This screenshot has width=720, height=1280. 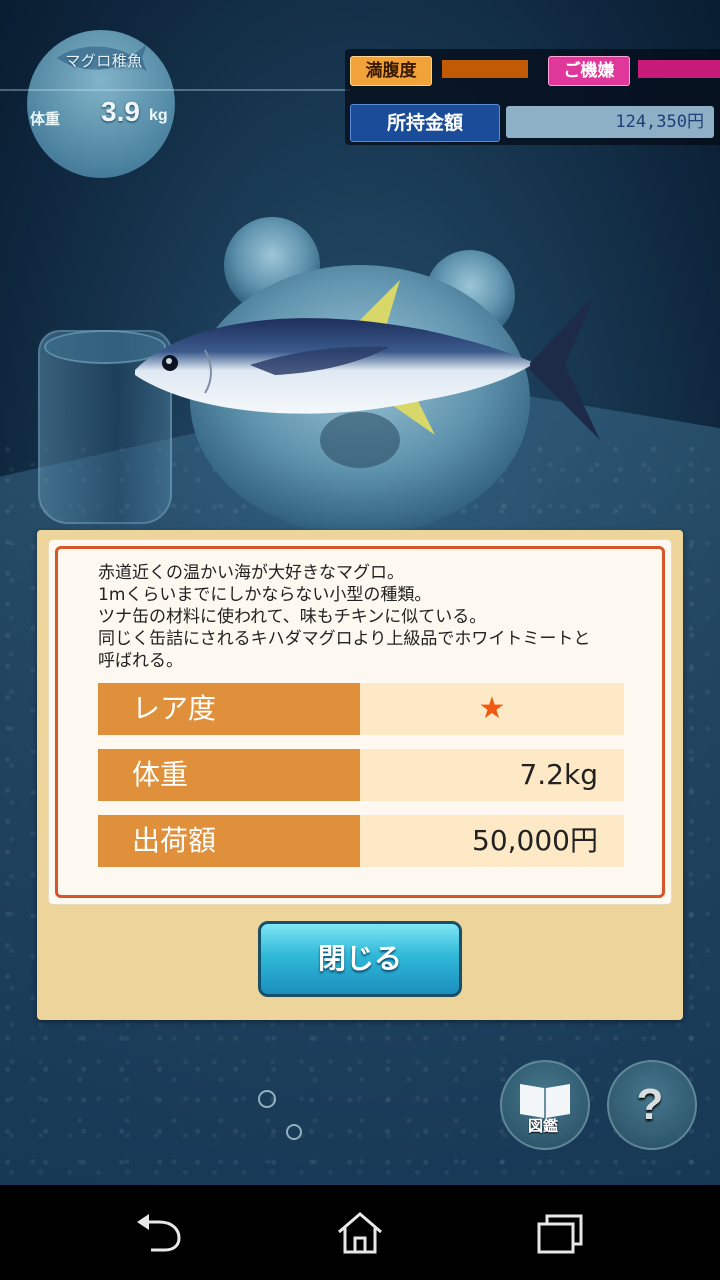 I want to click on price-value: 50,000円, so click(x=492, y=841).